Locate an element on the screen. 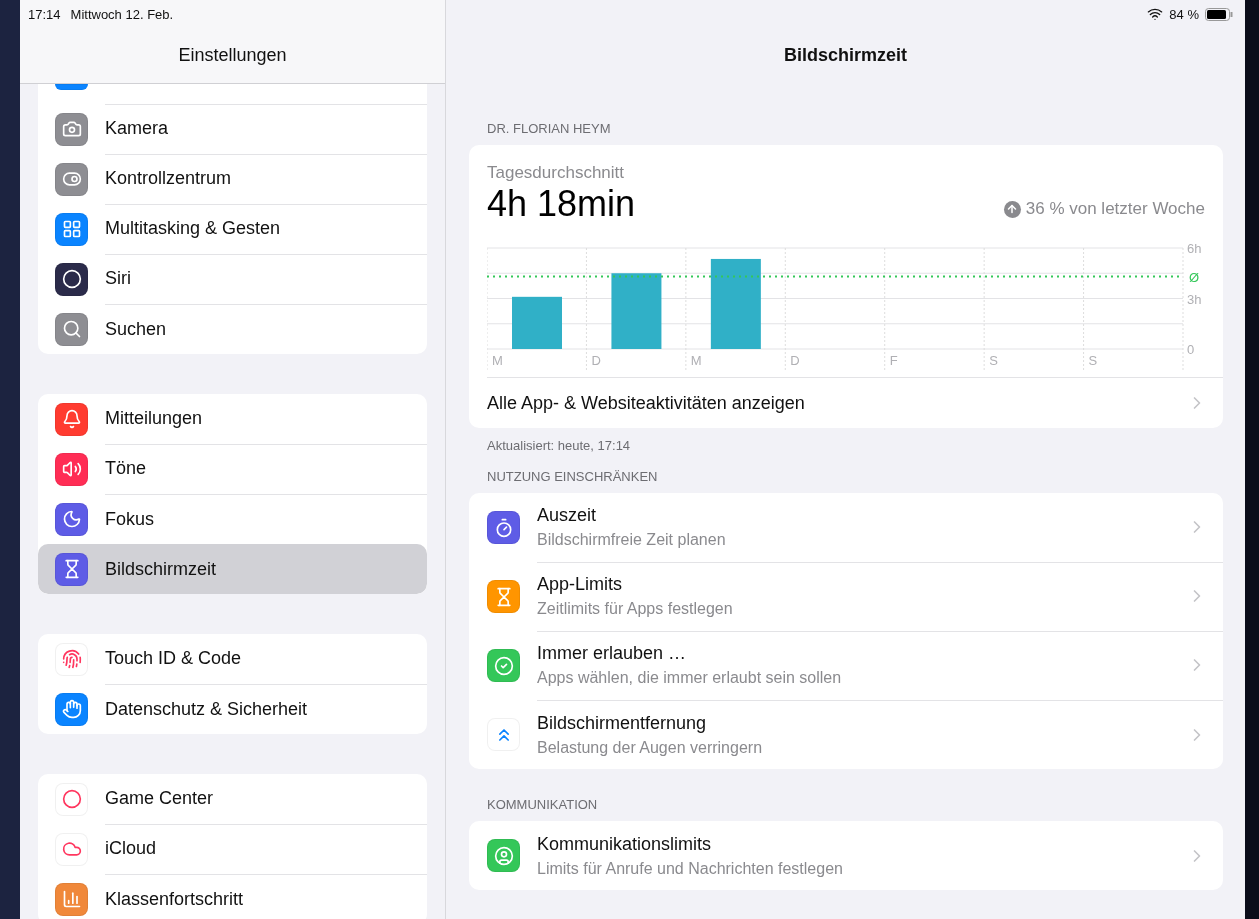 Image resolution: width=1259 pixels, height=919 pixels. sidebar-item: Suchen is located at coordinates (232, 329).